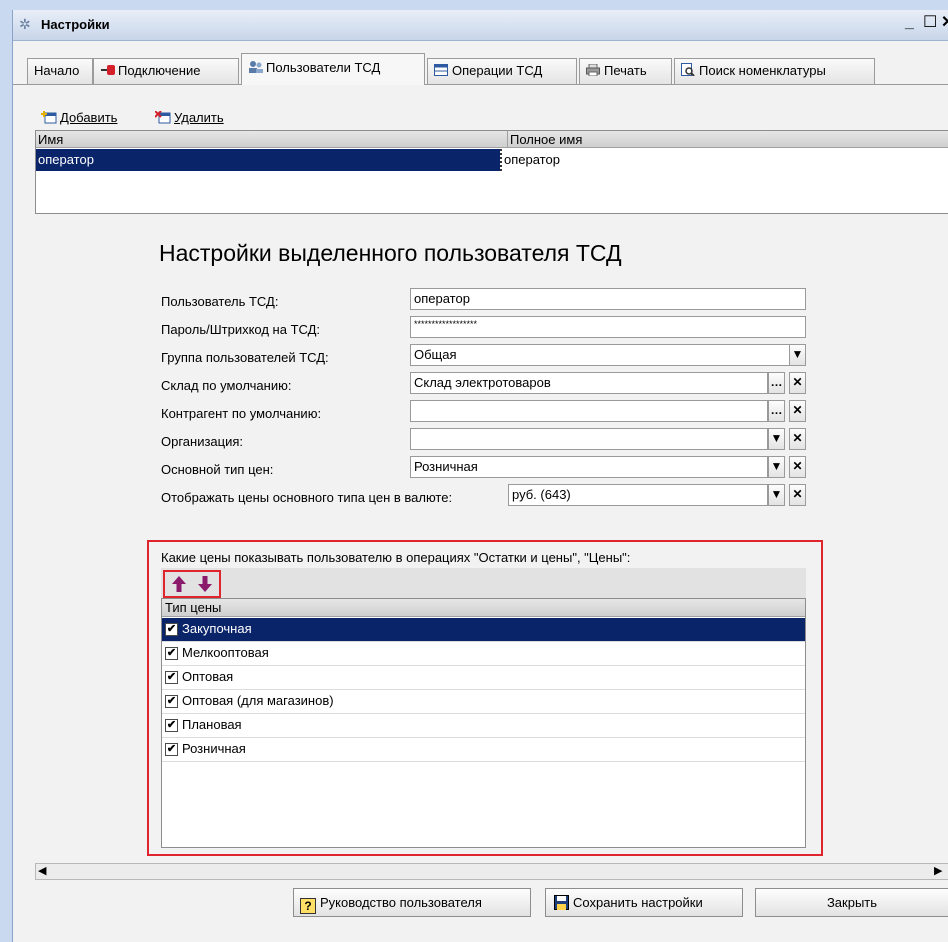 This screenshot has height=942, width=948. Describe the element at coordinates (241, 329) in the screenshot. I see `password-label: Пароль/Штрихкод на ТСД:` at that location.